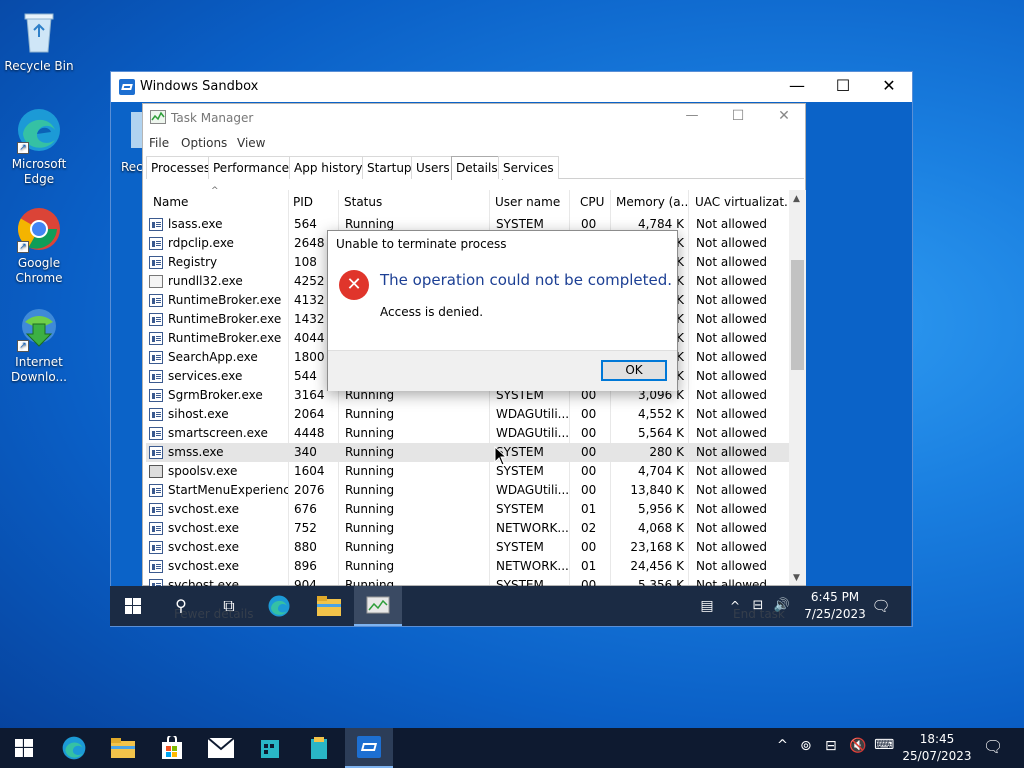 This screenshot has width=1024, height=768. Describe the element at coordinates (796, 578) in the screenshot. I see `scroll-down-icon: ▼` at that location.